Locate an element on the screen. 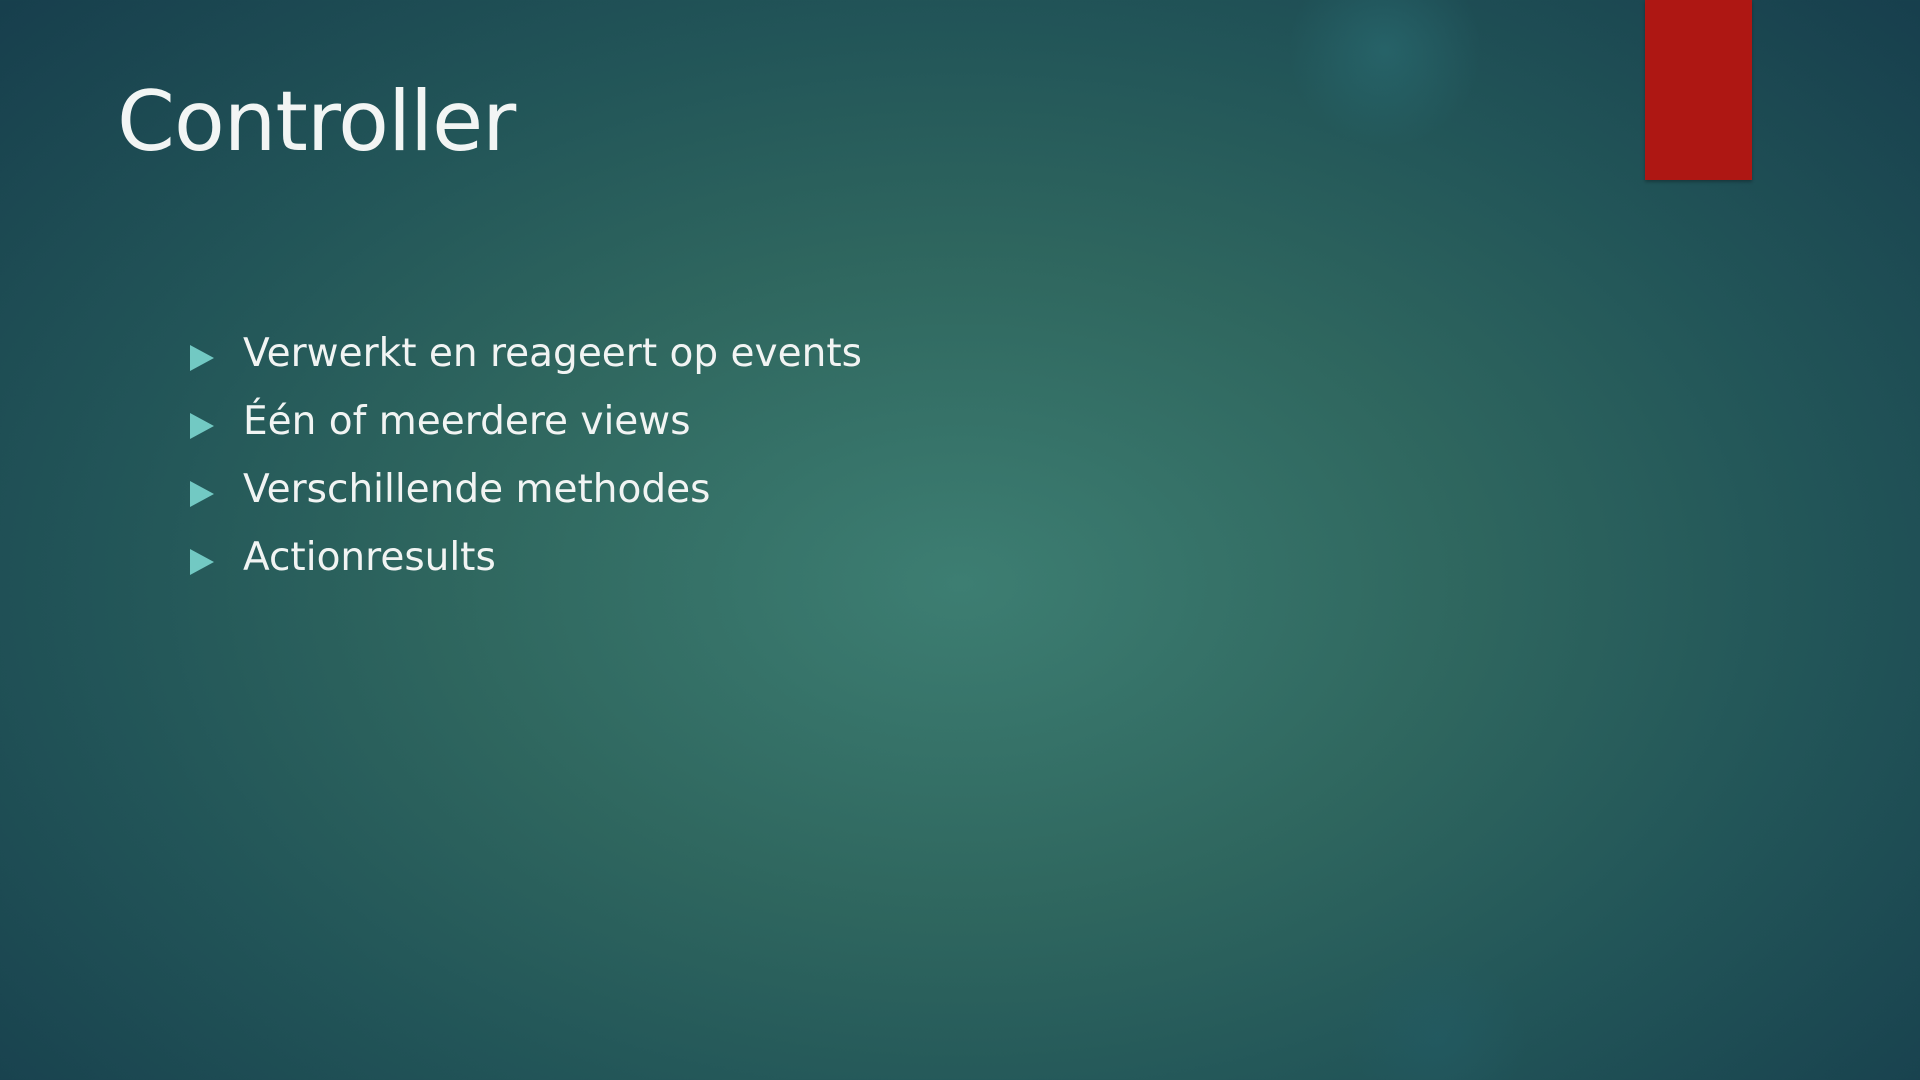  bullet-text: Actionresults is located at coordinates (369, 557).